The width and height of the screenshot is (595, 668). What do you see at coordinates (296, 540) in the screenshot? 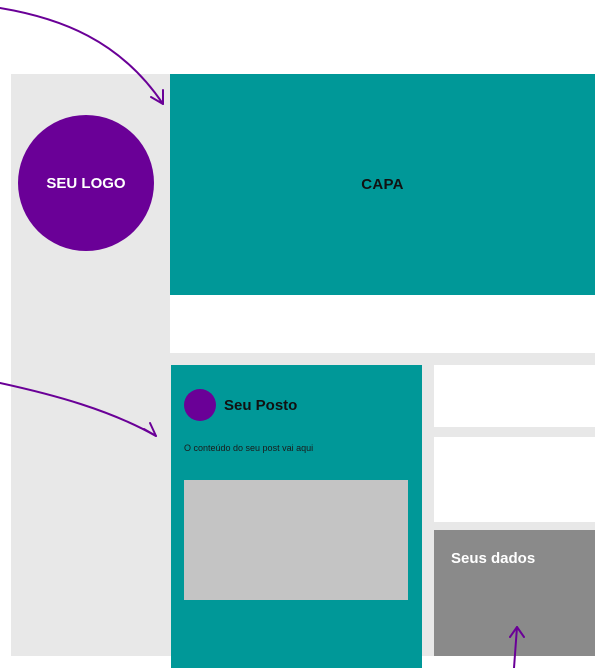
I see `post-image-placeholder` at bounding box center [296, 540].